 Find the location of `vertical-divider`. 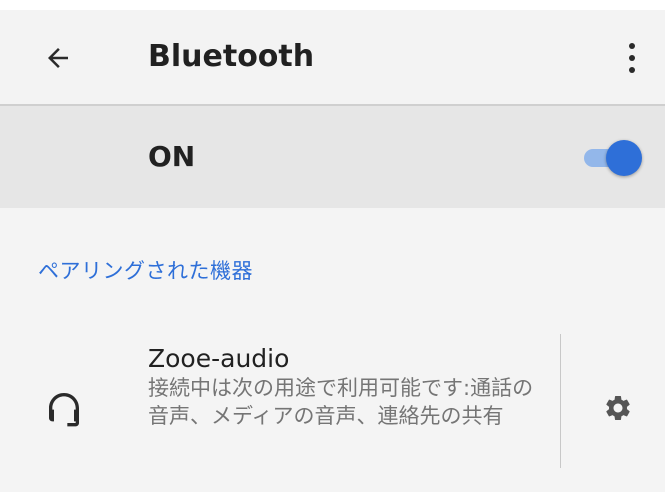

vertical-divider is located at coordinates (560, 401).